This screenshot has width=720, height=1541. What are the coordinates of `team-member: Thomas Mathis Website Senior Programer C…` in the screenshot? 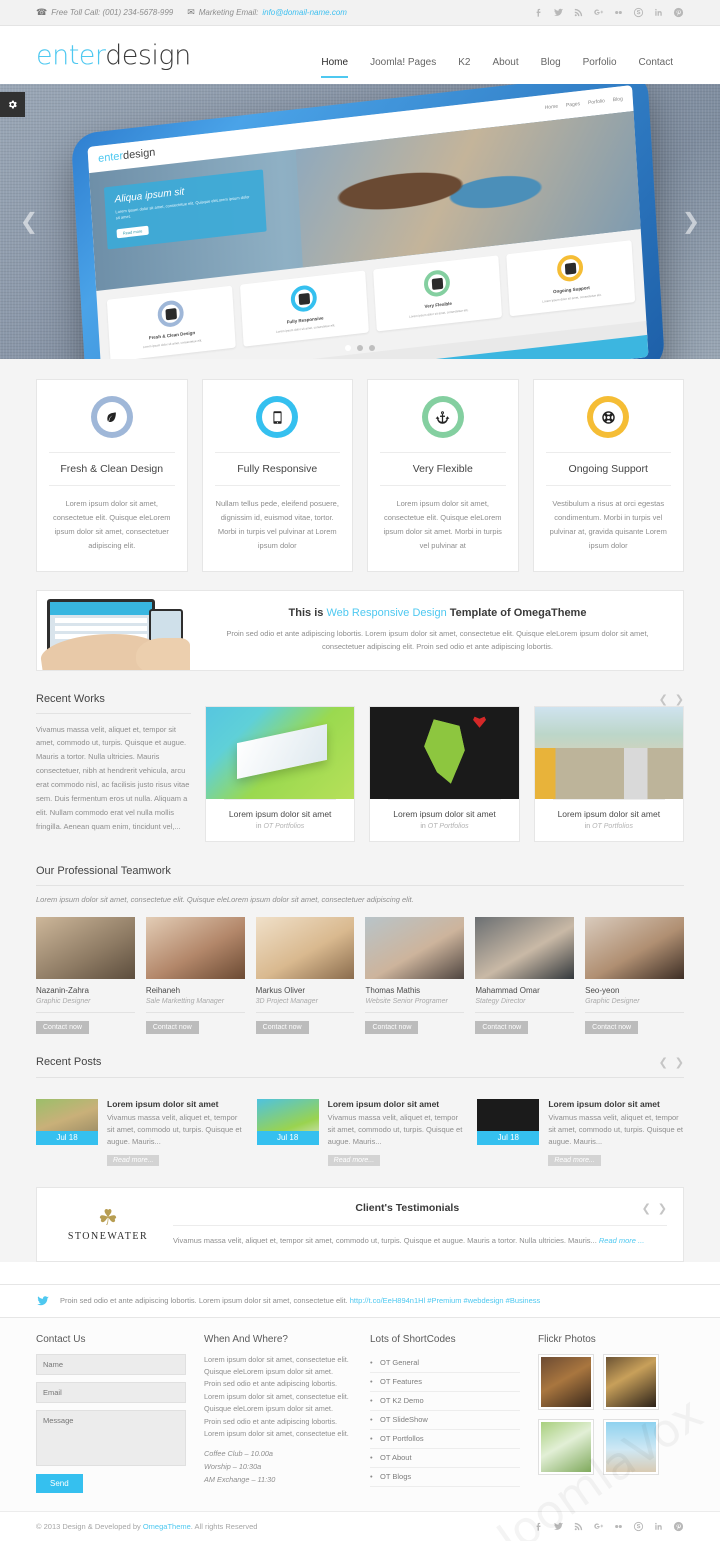 It's located at (415, 975).